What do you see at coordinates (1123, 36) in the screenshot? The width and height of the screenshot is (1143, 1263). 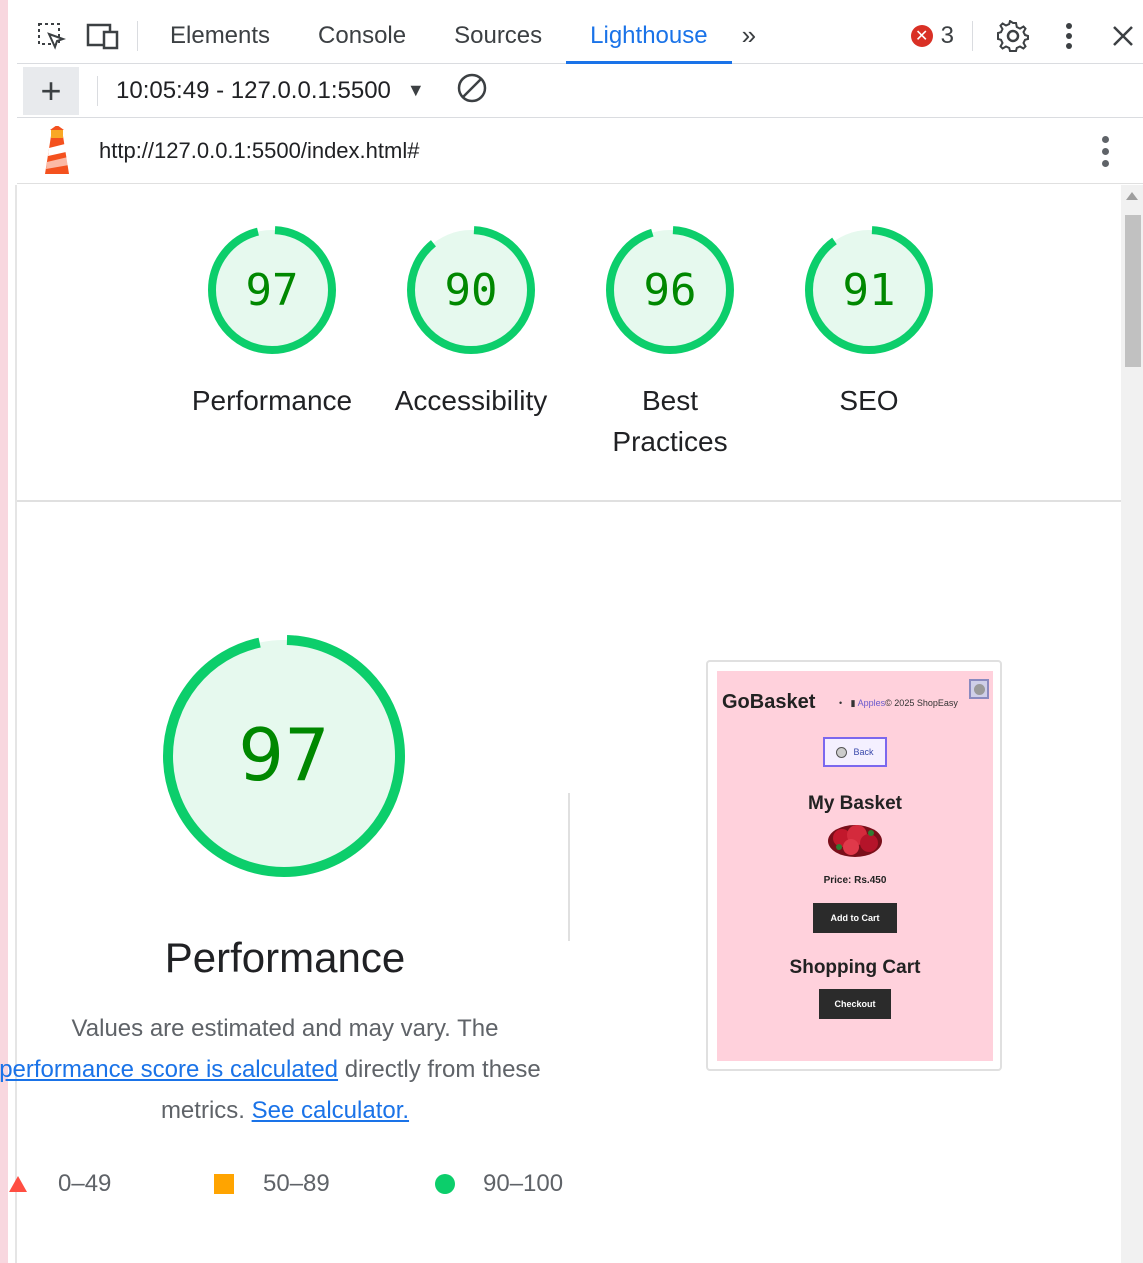 I see `close-devtools-icon` at bounding box center [1123, 36].